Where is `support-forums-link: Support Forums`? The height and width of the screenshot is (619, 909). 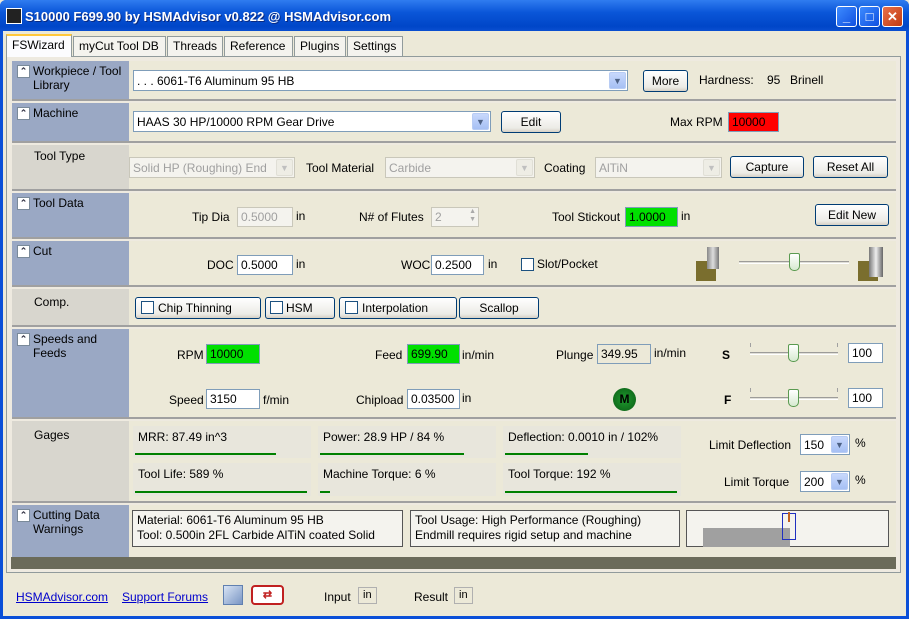
support-forums-link: Support Forums is located at coordinates (165, 597).